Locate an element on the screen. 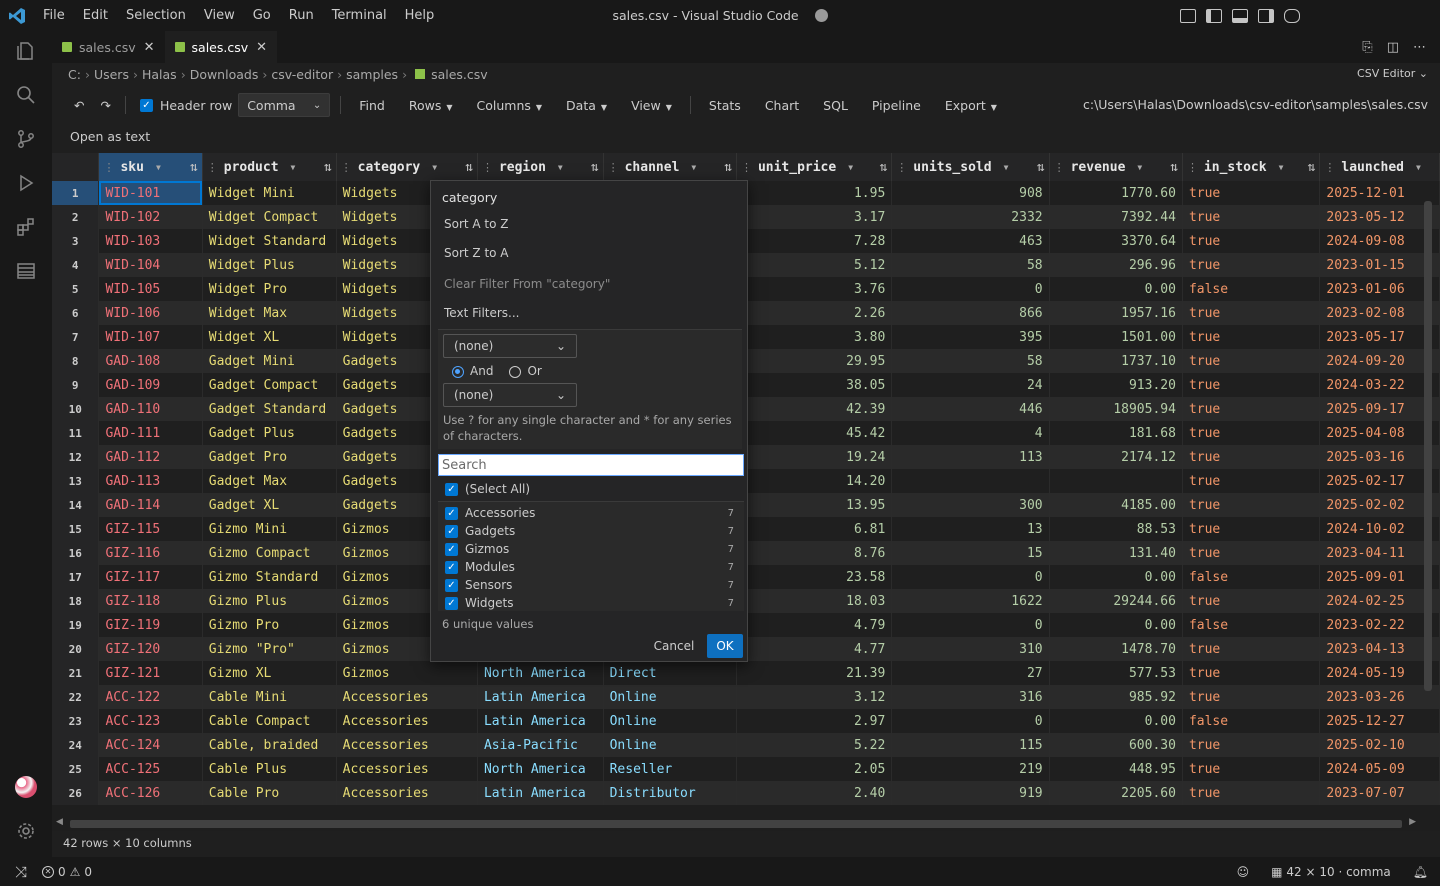  row-number: 16 is located at coordinates (76, 553).